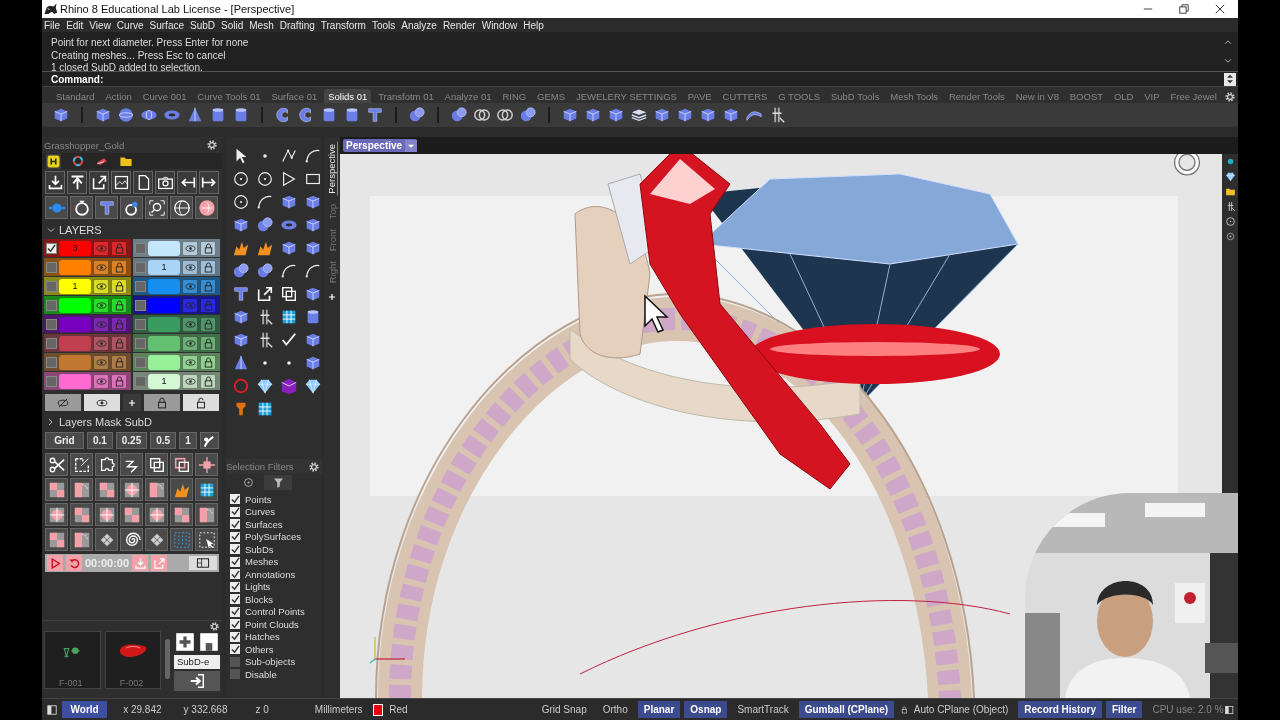 The image size is (1280, 720). I want to click on status-toggle: Planar, so click(659, 709).